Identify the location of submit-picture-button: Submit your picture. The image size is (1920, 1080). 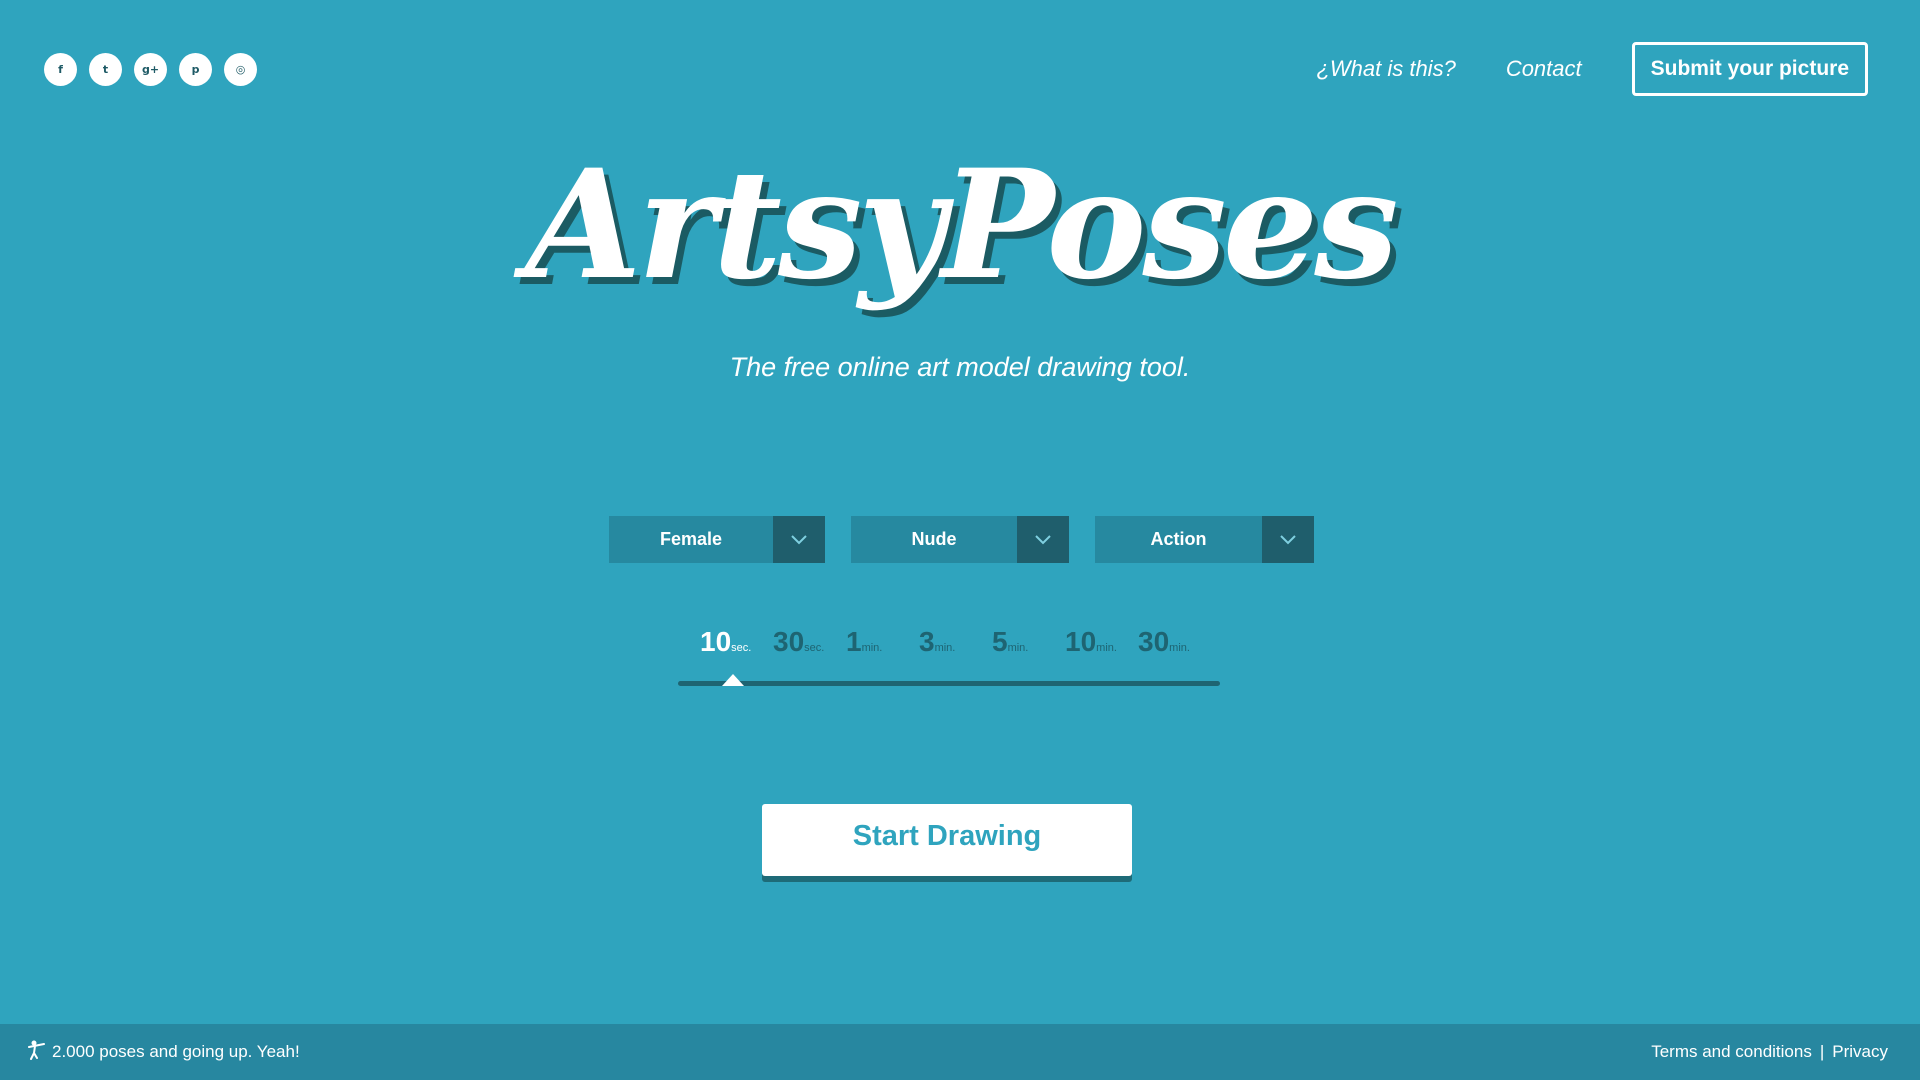
(1749, 69).